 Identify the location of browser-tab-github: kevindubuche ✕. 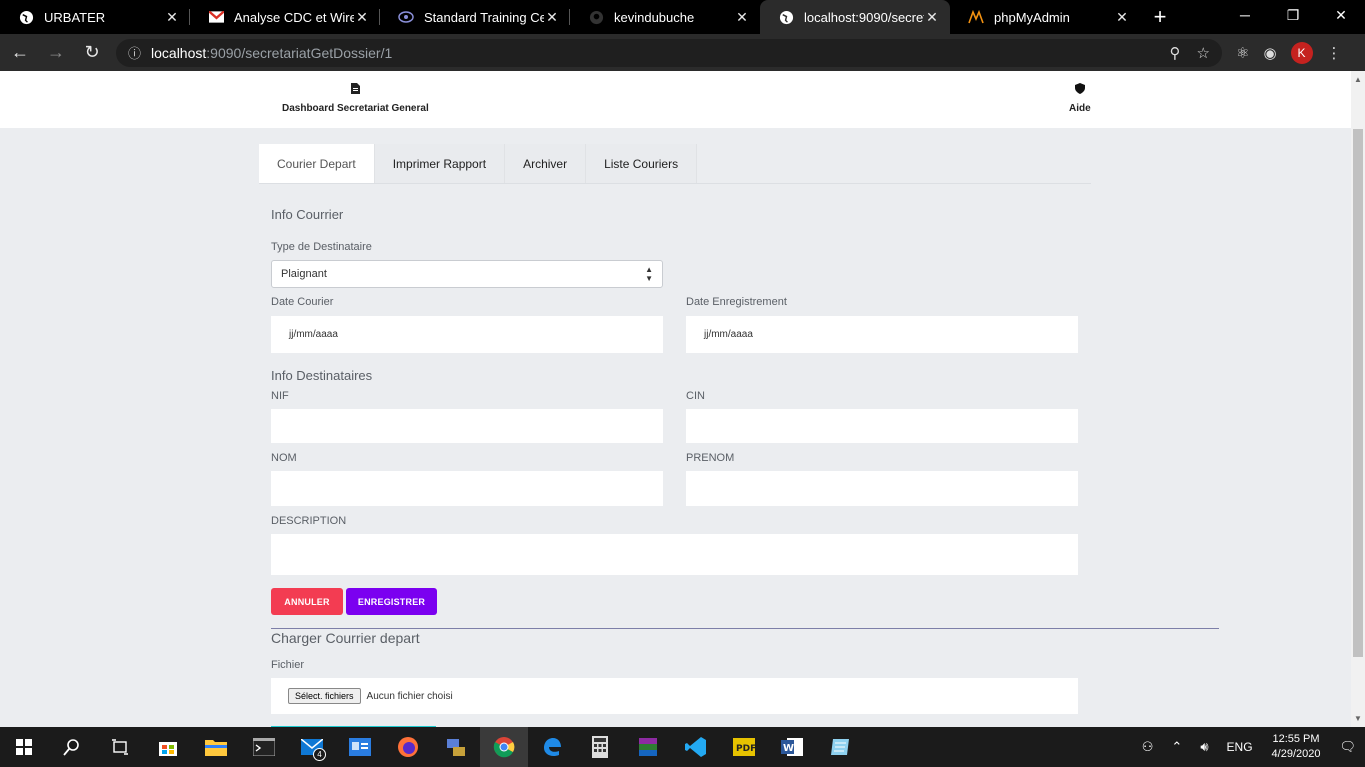
(665, 17).